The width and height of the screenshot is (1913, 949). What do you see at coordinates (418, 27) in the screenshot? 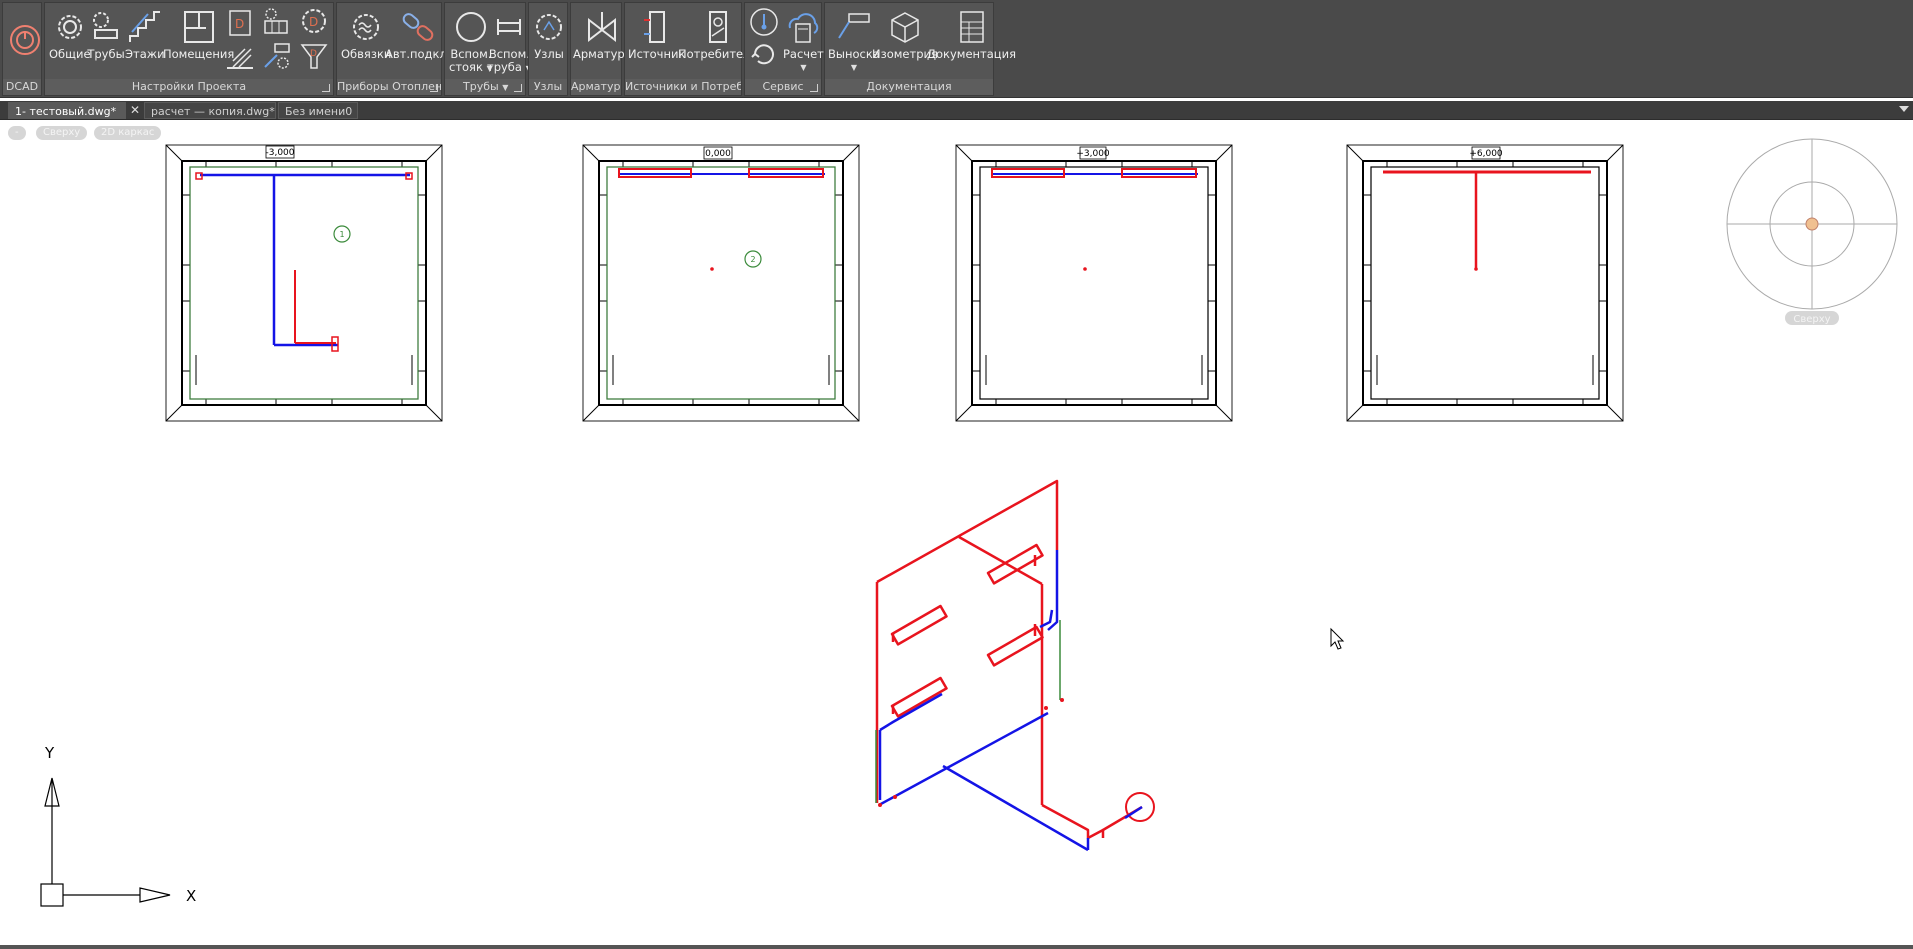
I see `link-icon` at bounding box center [418, 27].